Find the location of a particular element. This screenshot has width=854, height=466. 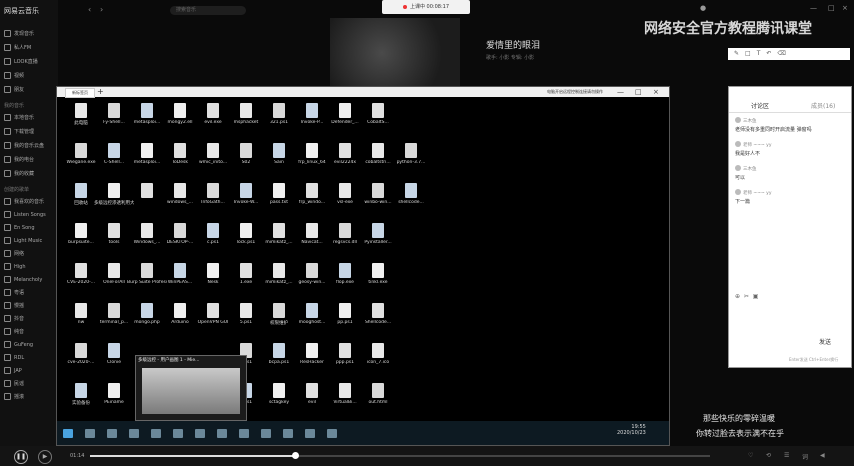

sidebar-playlist-item: 抖音 is located at coordinates (14, 318).